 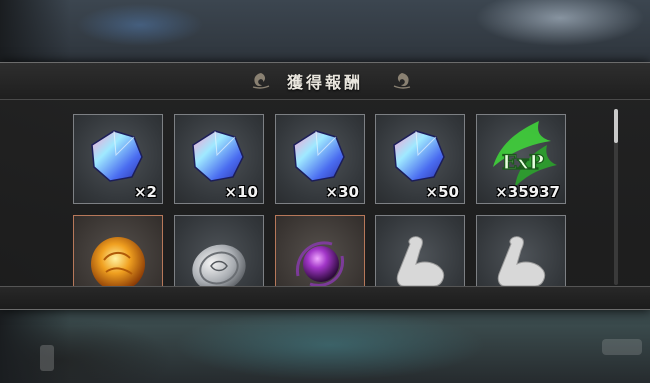 I want to click on dialog-footer, so click(x=325, y=297).